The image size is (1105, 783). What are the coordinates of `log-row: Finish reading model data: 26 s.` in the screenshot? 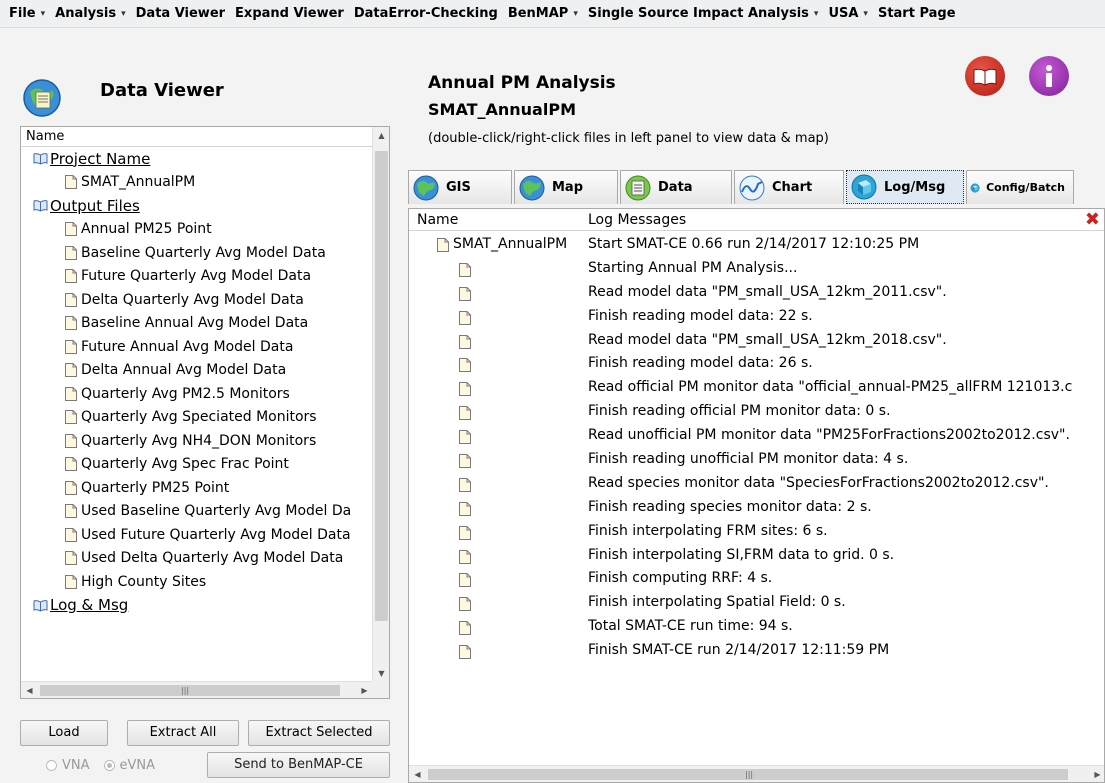 It's located at (756, 364).